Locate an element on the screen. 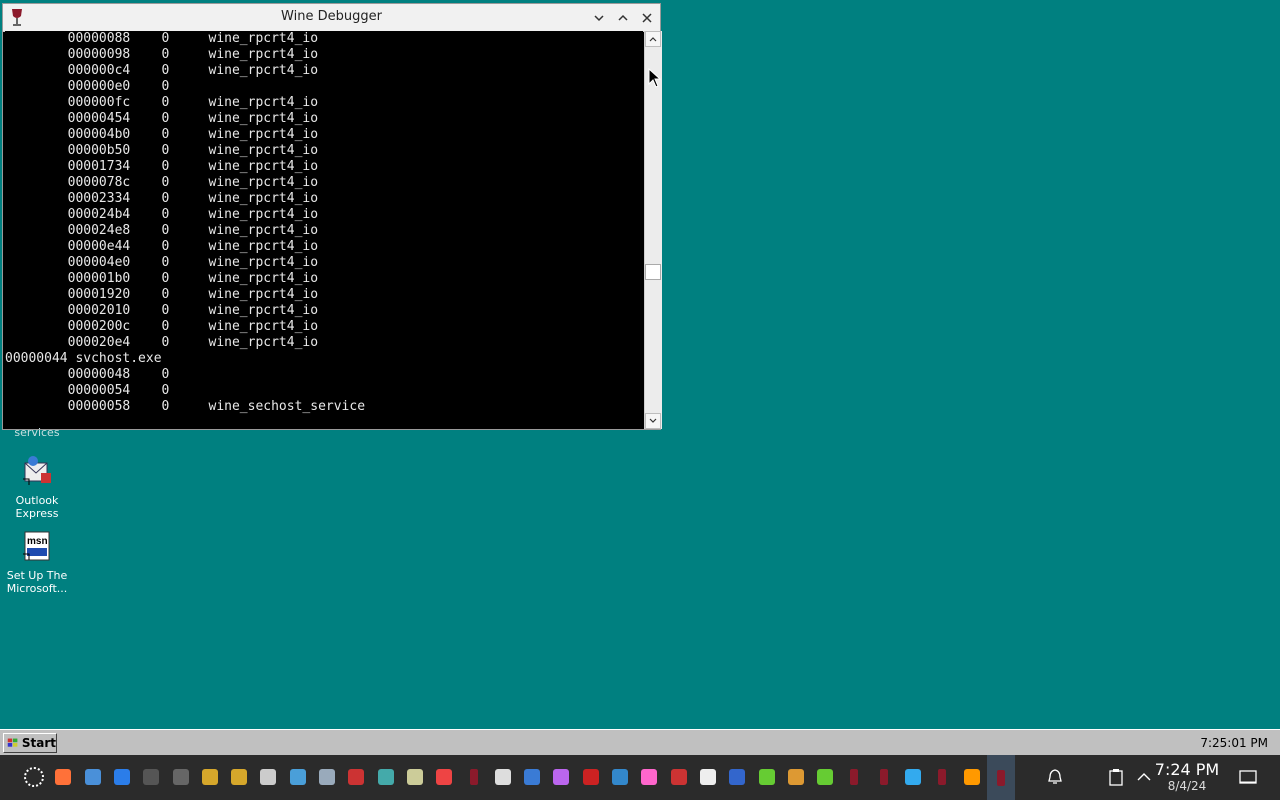 This screenshot has width=1280, height=800. maximize-button is located at coordinates (623, 18).